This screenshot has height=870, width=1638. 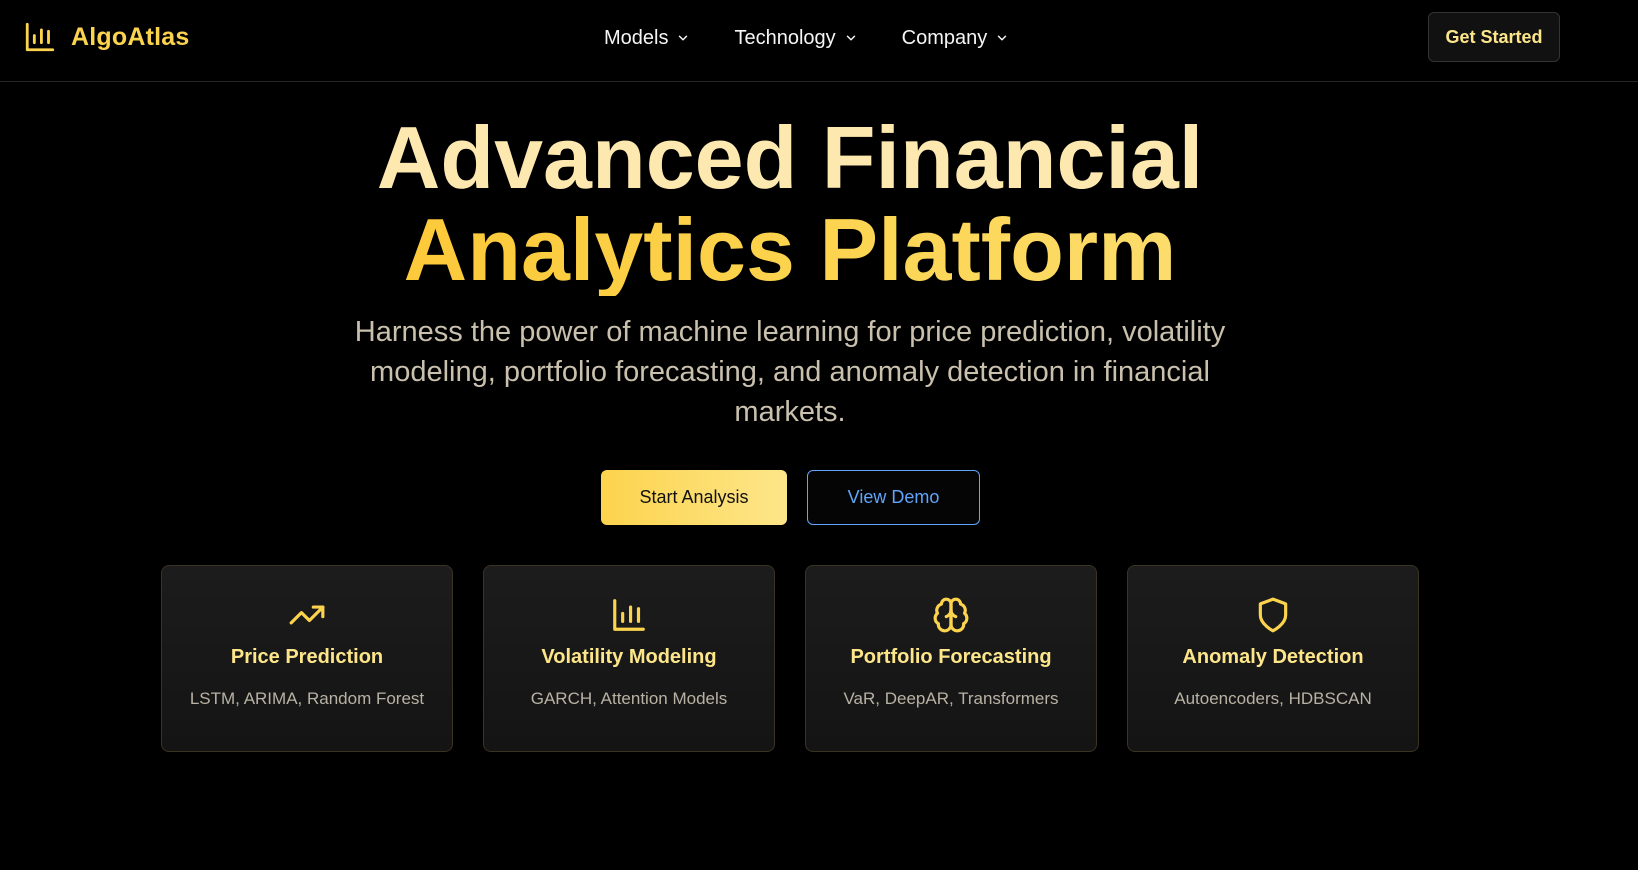 I want to click on nav-models: Models, so click(x=647, y=38).